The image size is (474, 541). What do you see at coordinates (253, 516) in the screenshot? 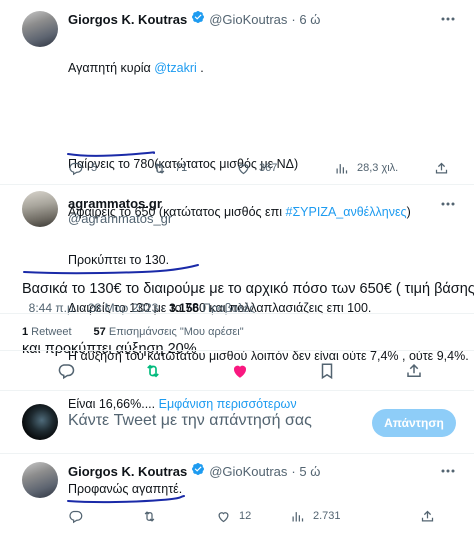
I see `like-action: 12` at bounding box center [253, 516].